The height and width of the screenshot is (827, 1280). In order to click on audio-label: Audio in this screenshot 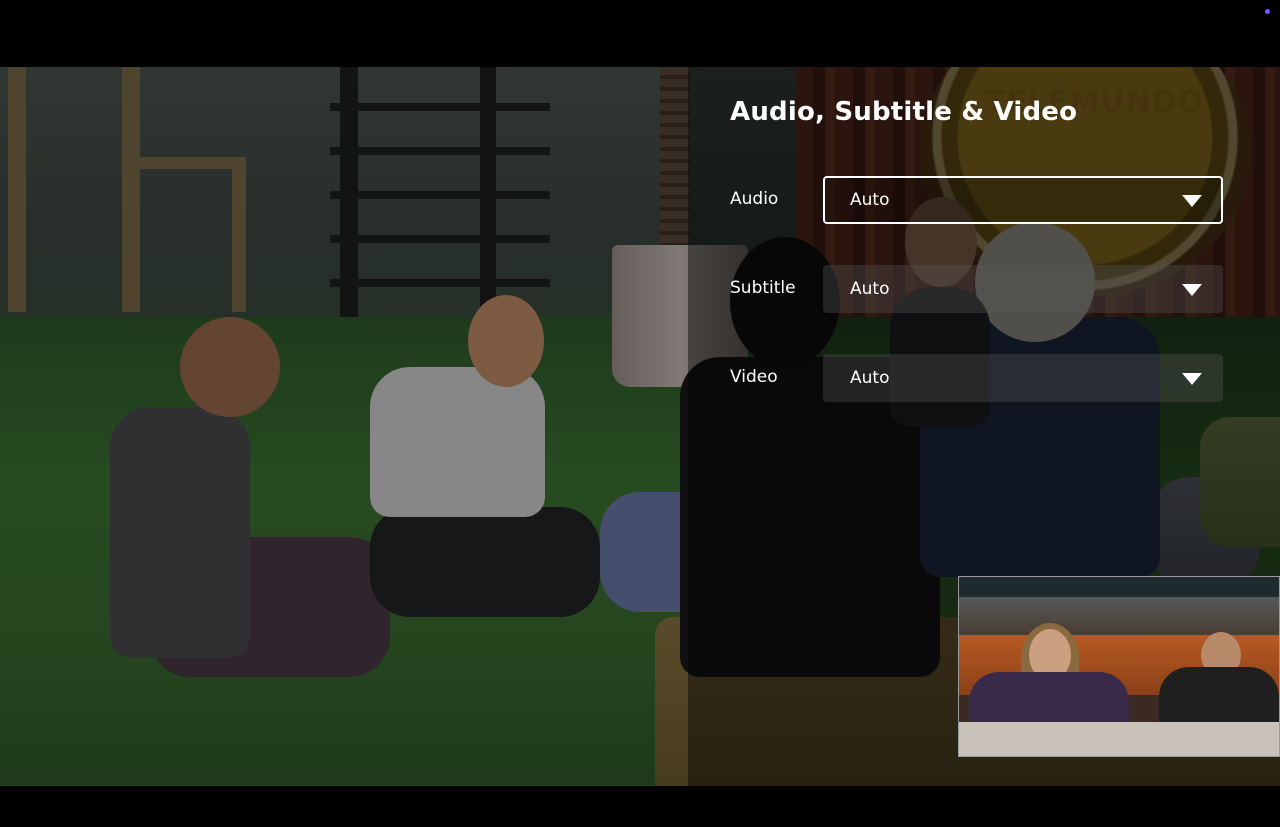, I will do `click(754, 199)`.